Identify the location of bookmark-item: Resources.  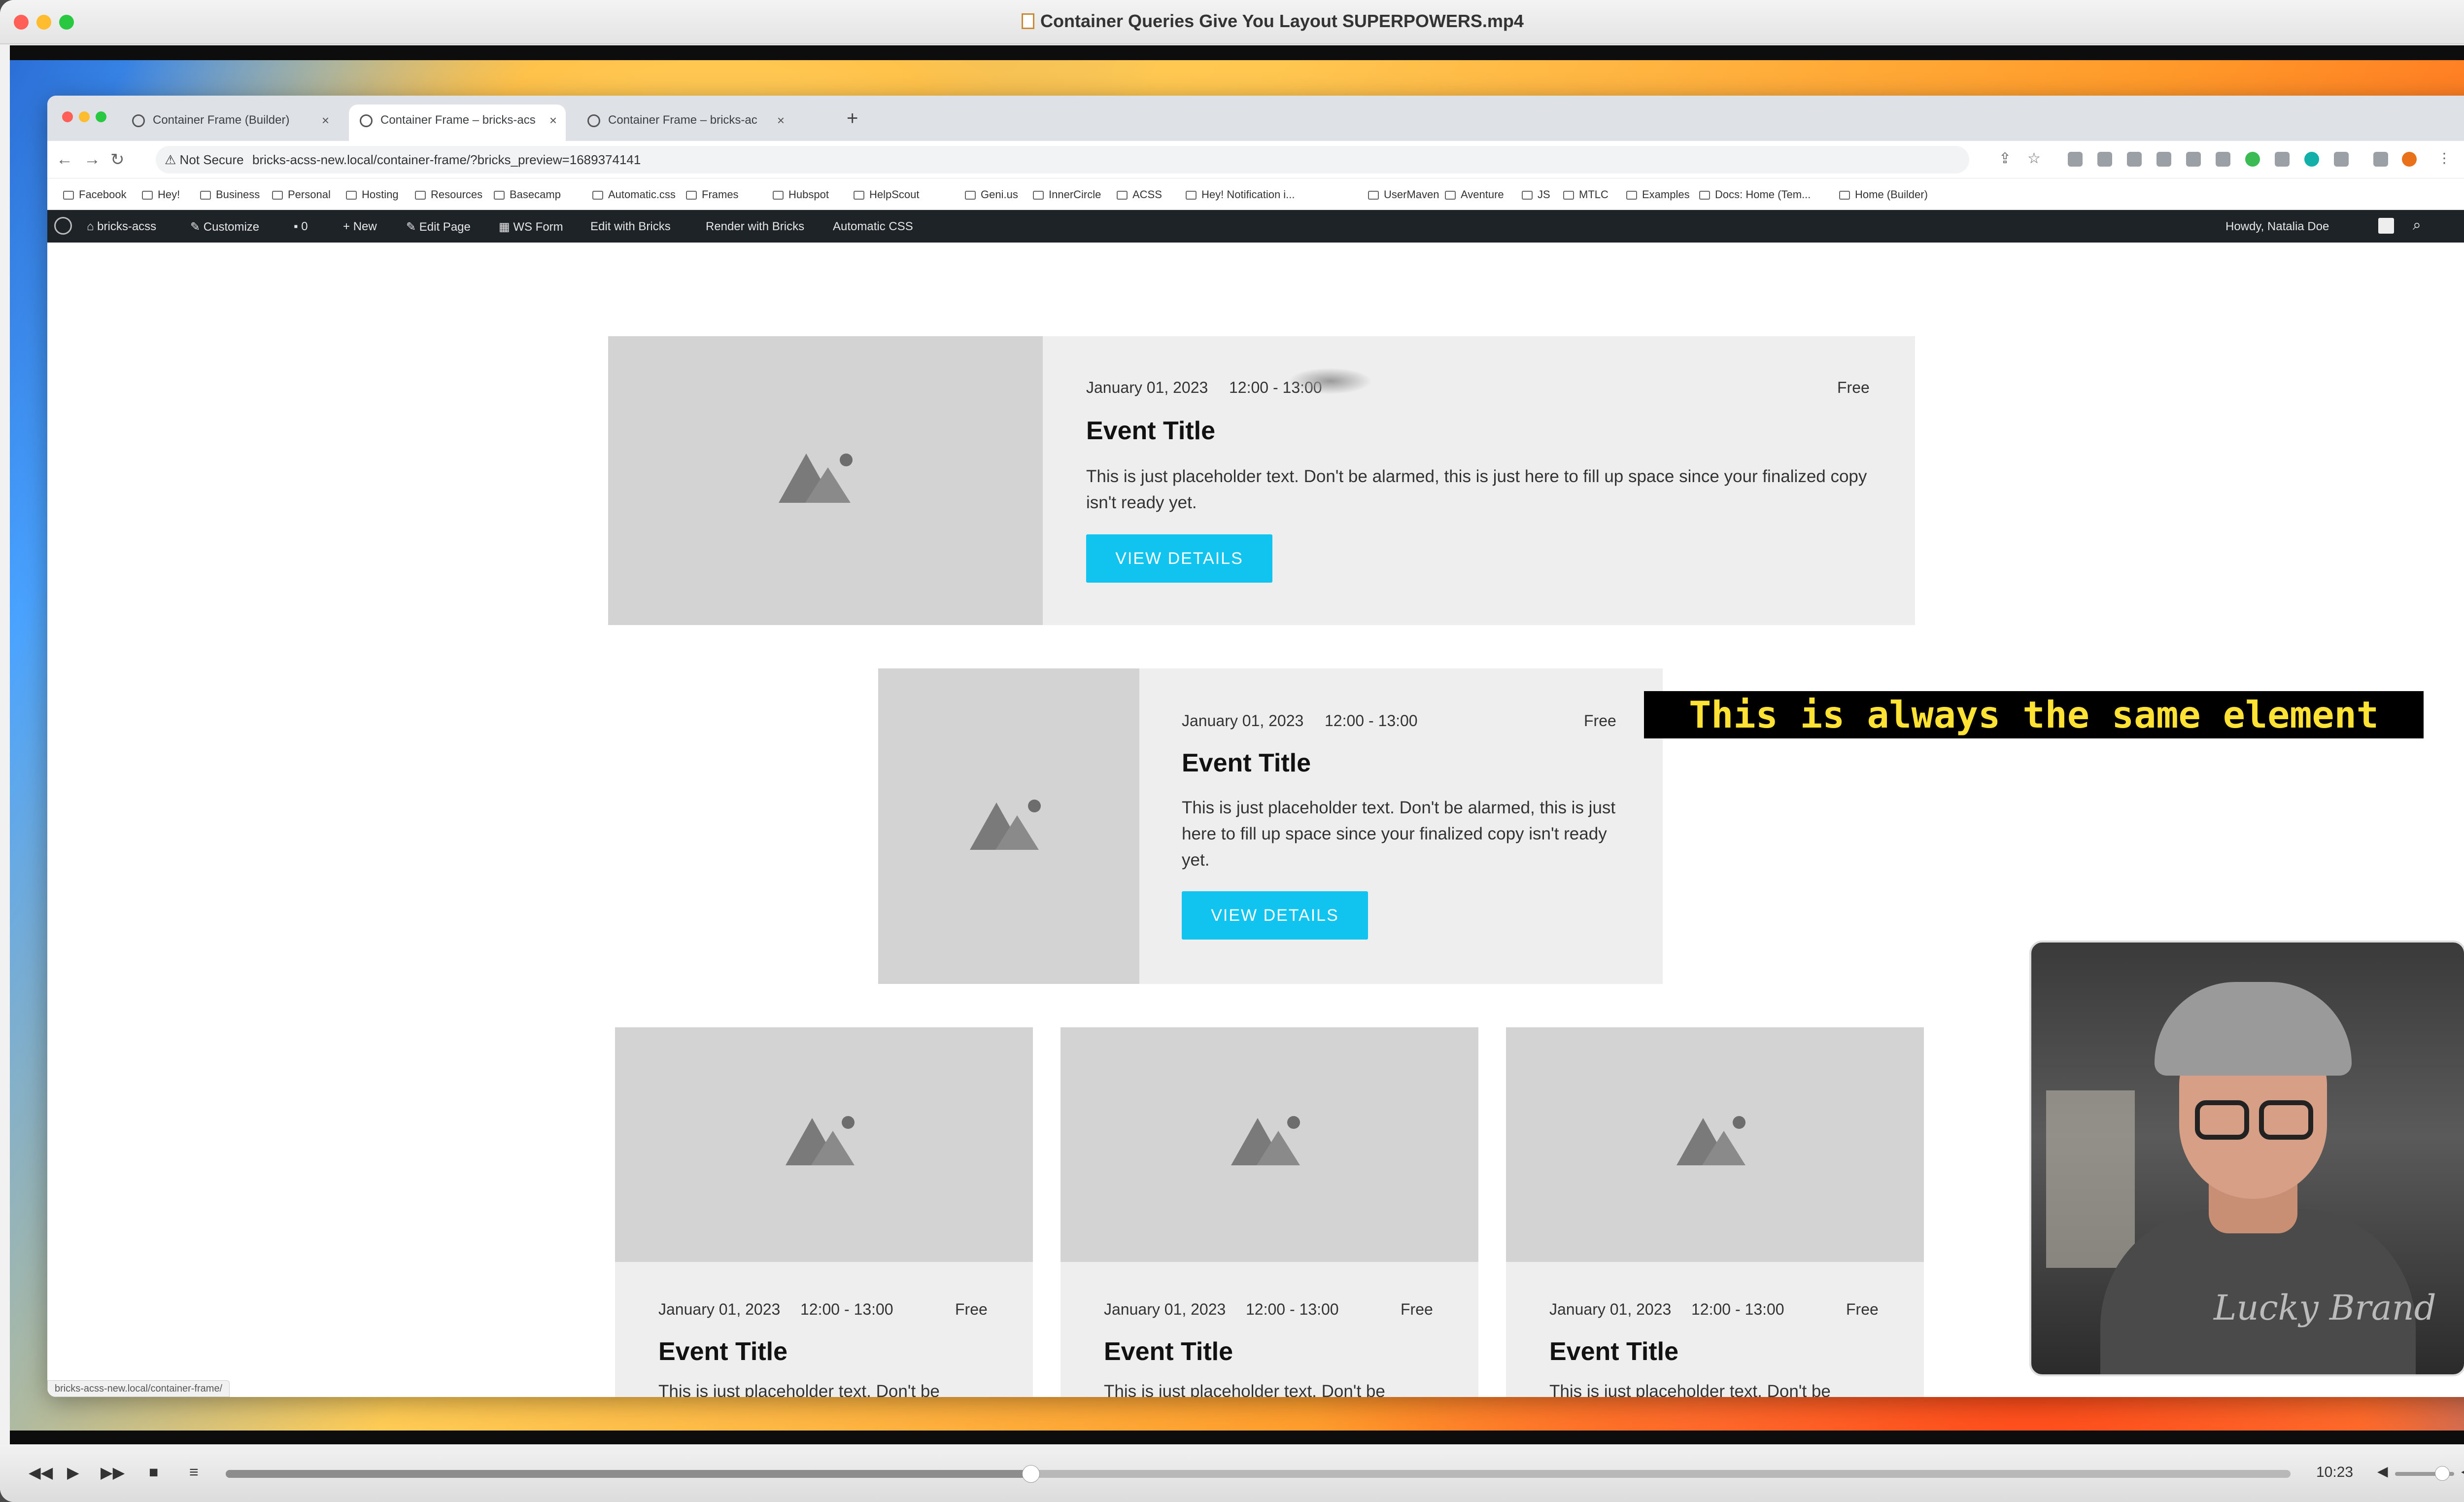
(448, 195).